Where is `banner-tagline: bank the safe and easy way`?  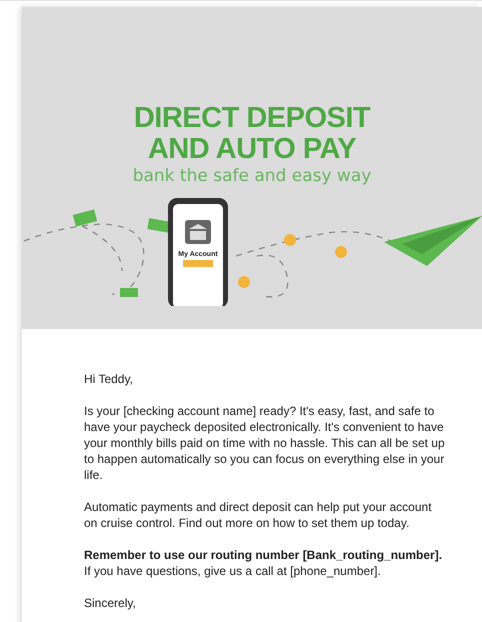 banner-tagline: bank the safe and easy way is located at coordinates (252, 176).